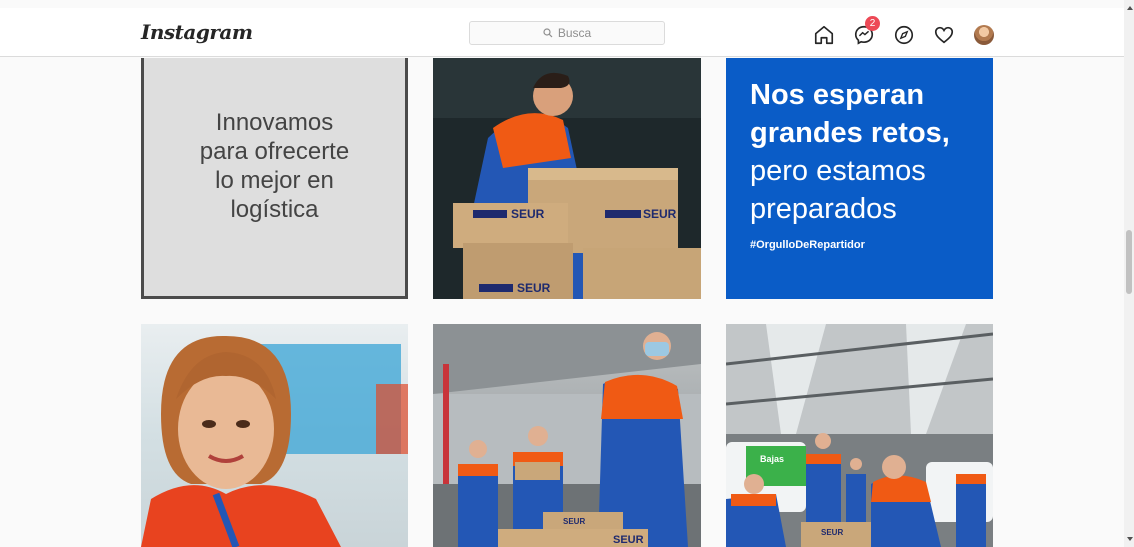  I want to click on nav-icons: 2, so click(904, 32).